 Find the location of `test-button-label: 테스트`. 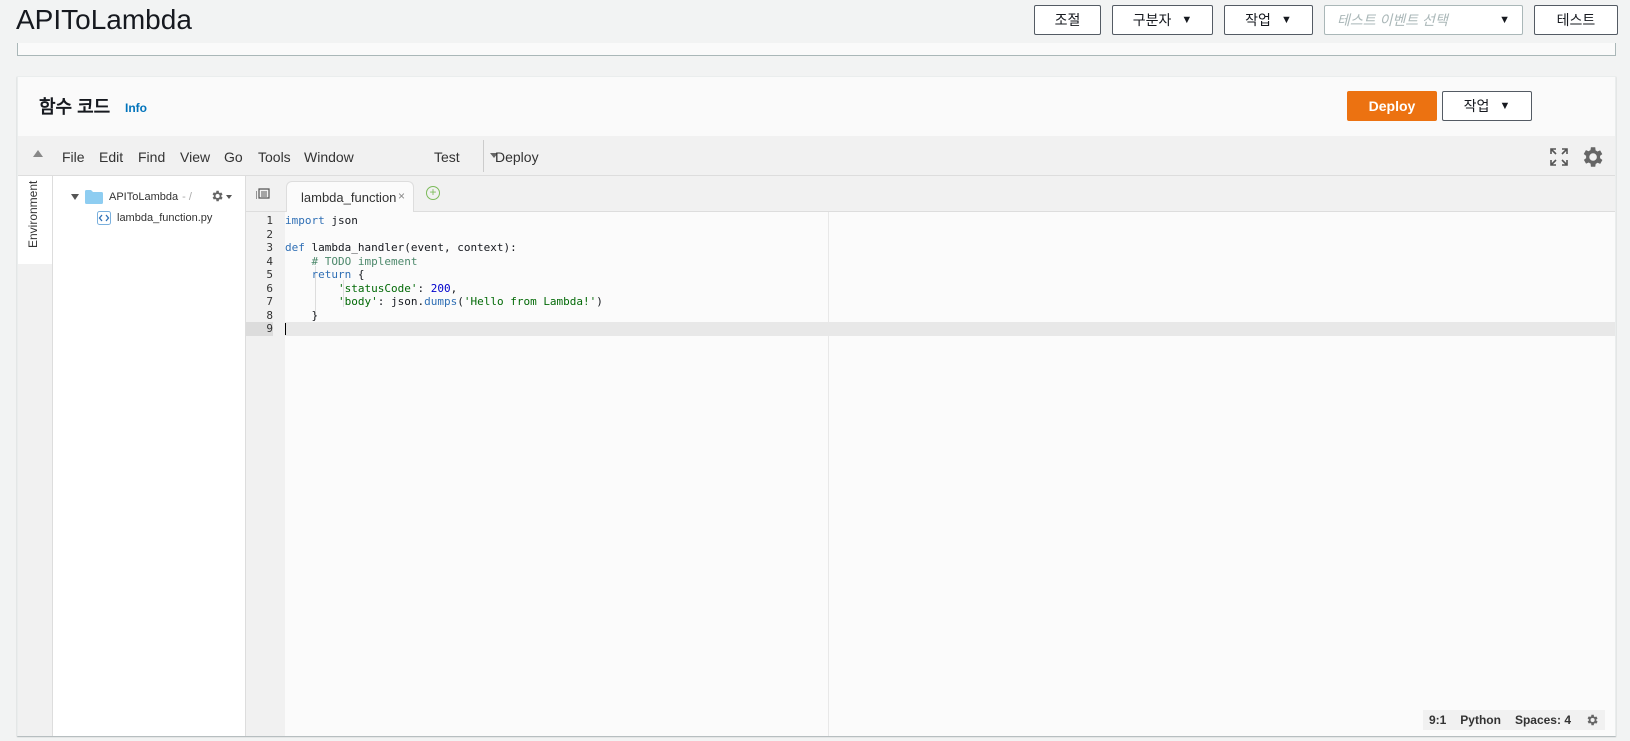

test-button-label: 테스트 is located at coordinates (1576, 20).